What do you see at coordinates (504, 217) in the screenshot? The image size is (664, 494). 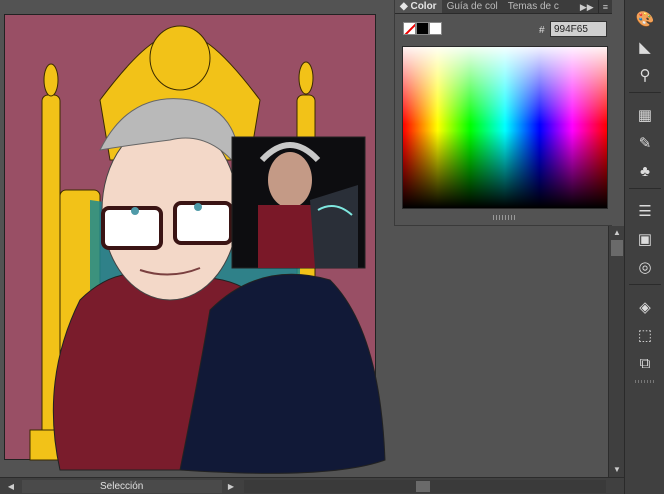 I see `panel-resize-grip` at bounding box center [504, 217].